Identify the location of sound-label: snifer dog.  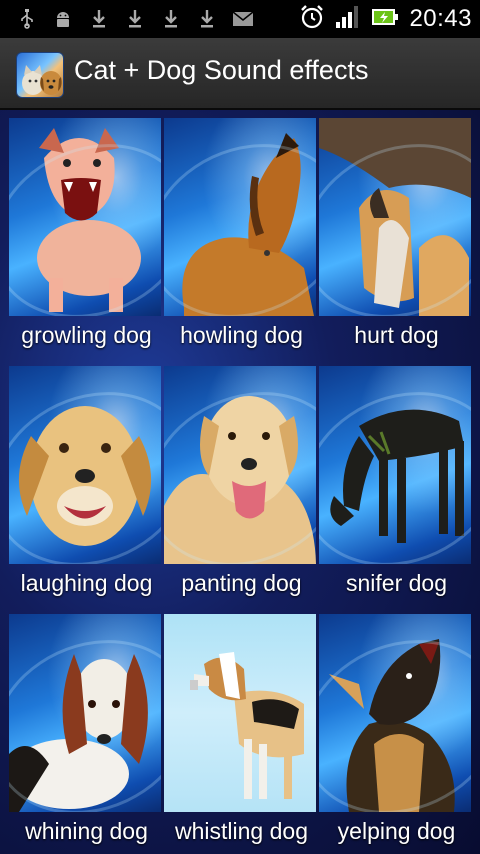
(396, 583).